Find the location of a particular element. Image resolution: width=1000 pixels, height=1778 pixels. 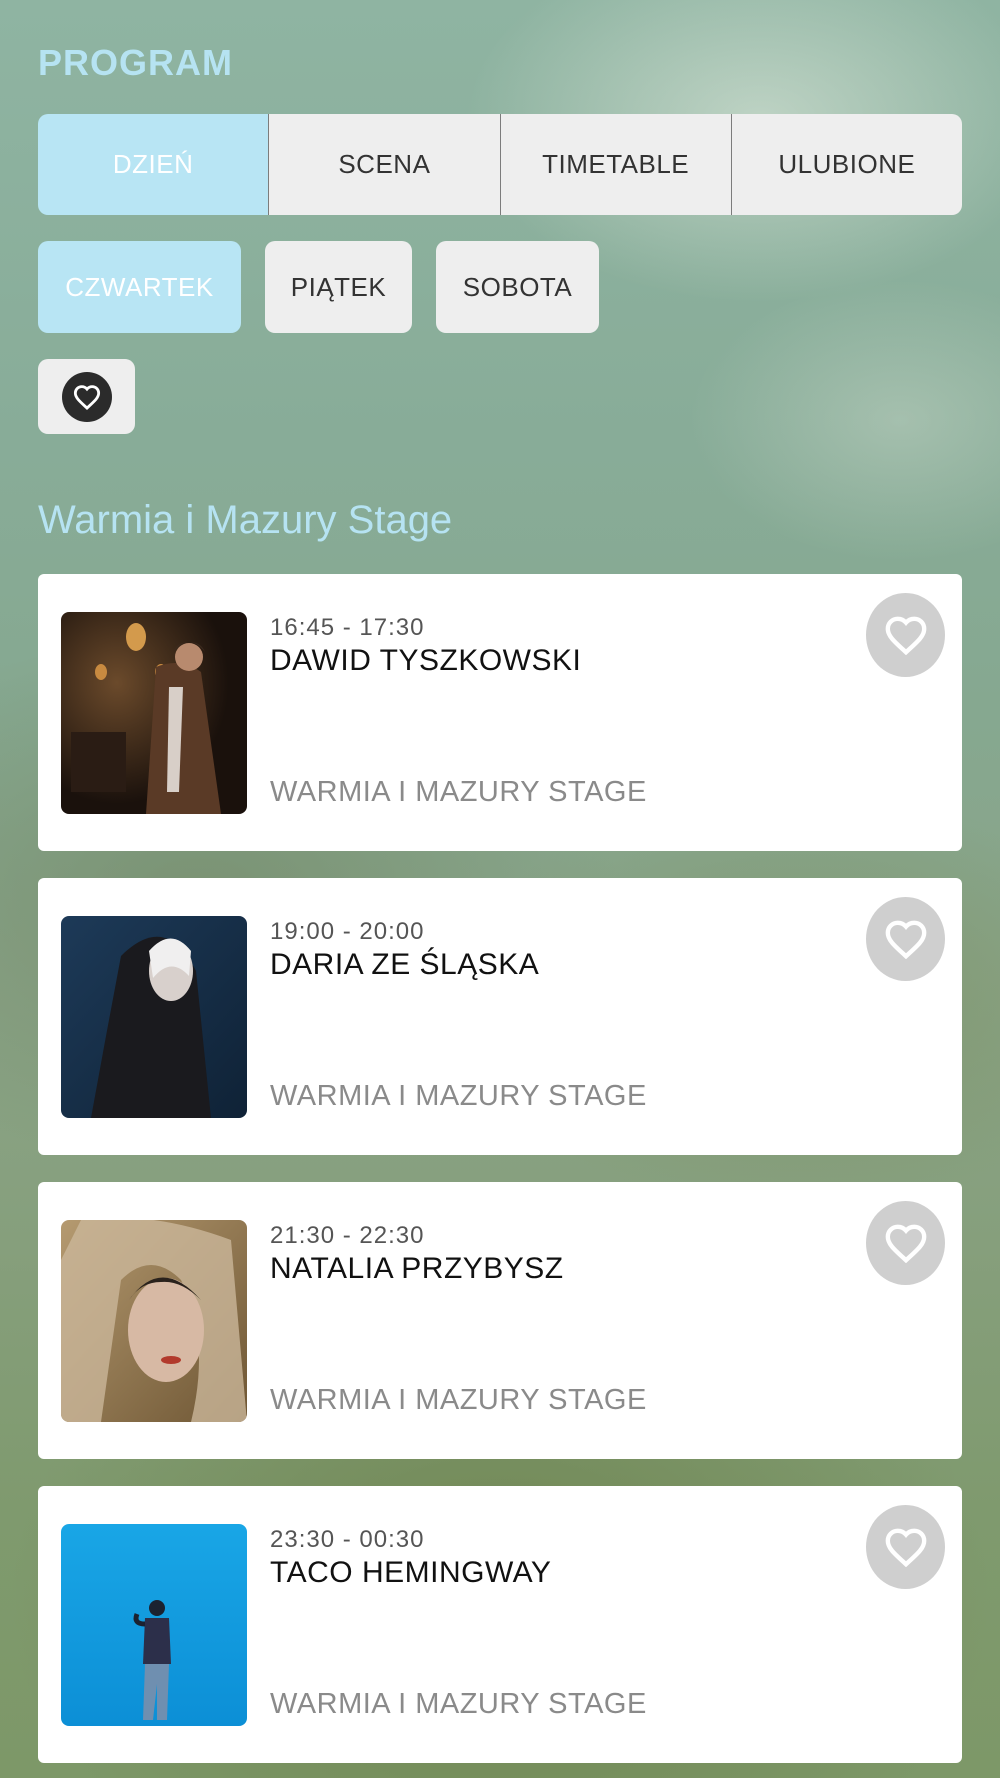

artist-name: NATALIA PRZYBYSZ is located at coordinates (417, 1268).